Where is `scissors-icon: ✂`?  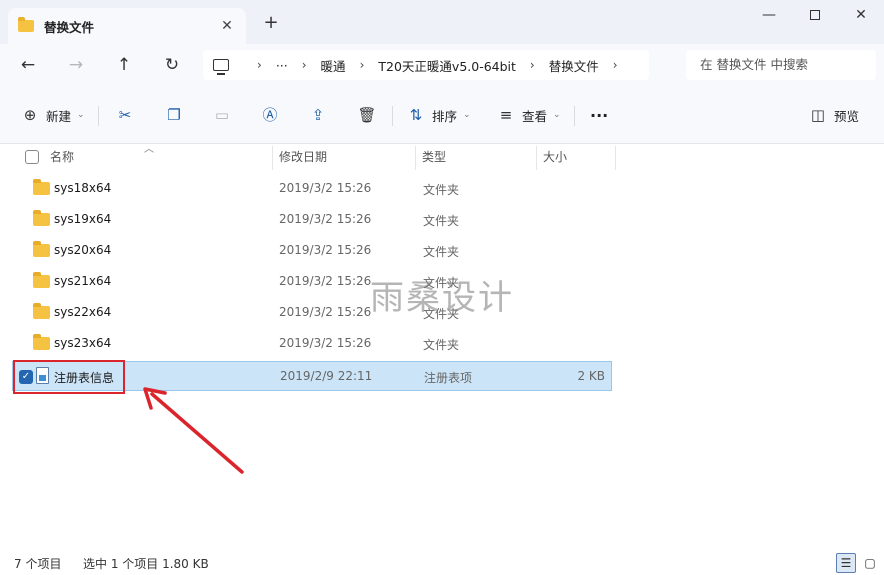 scissors-icon: ✂ is located at coordinates (125, 115).